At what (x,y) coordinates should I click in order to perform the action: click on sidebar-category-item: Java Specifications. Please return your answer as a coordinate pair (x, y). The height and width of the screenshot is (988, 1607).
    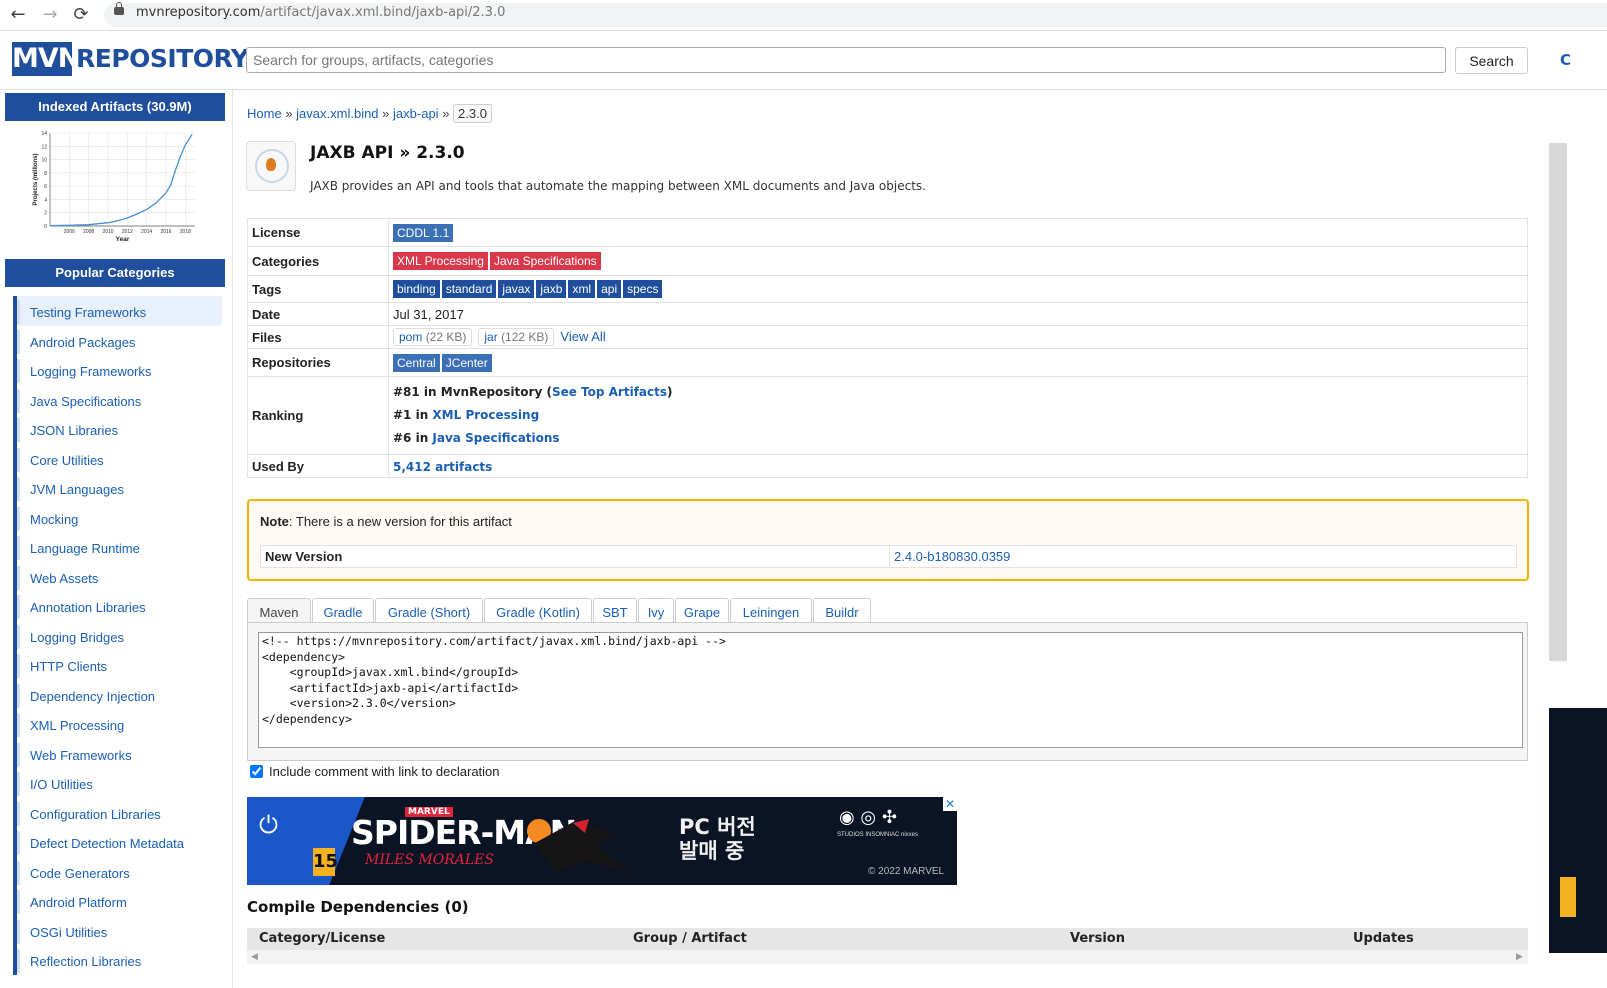
    Looking at the image, I should click on (119, 400).